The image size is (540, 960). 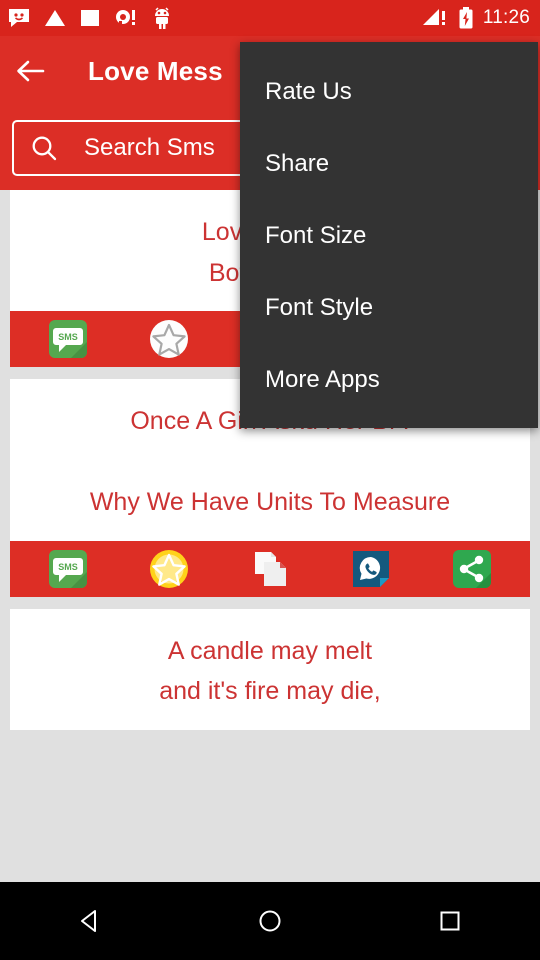 I want to click on back-button, so click(x=30, y=71).